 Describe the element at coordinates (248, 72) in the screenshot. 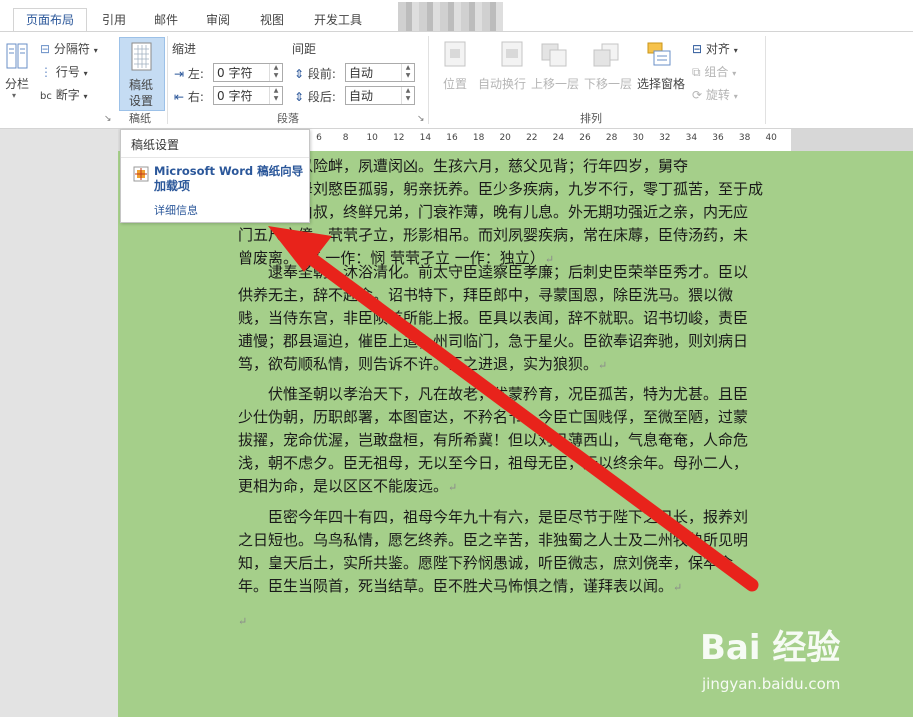

I see `indent-left-input: 0 字符 ▲ ▼` at that location.